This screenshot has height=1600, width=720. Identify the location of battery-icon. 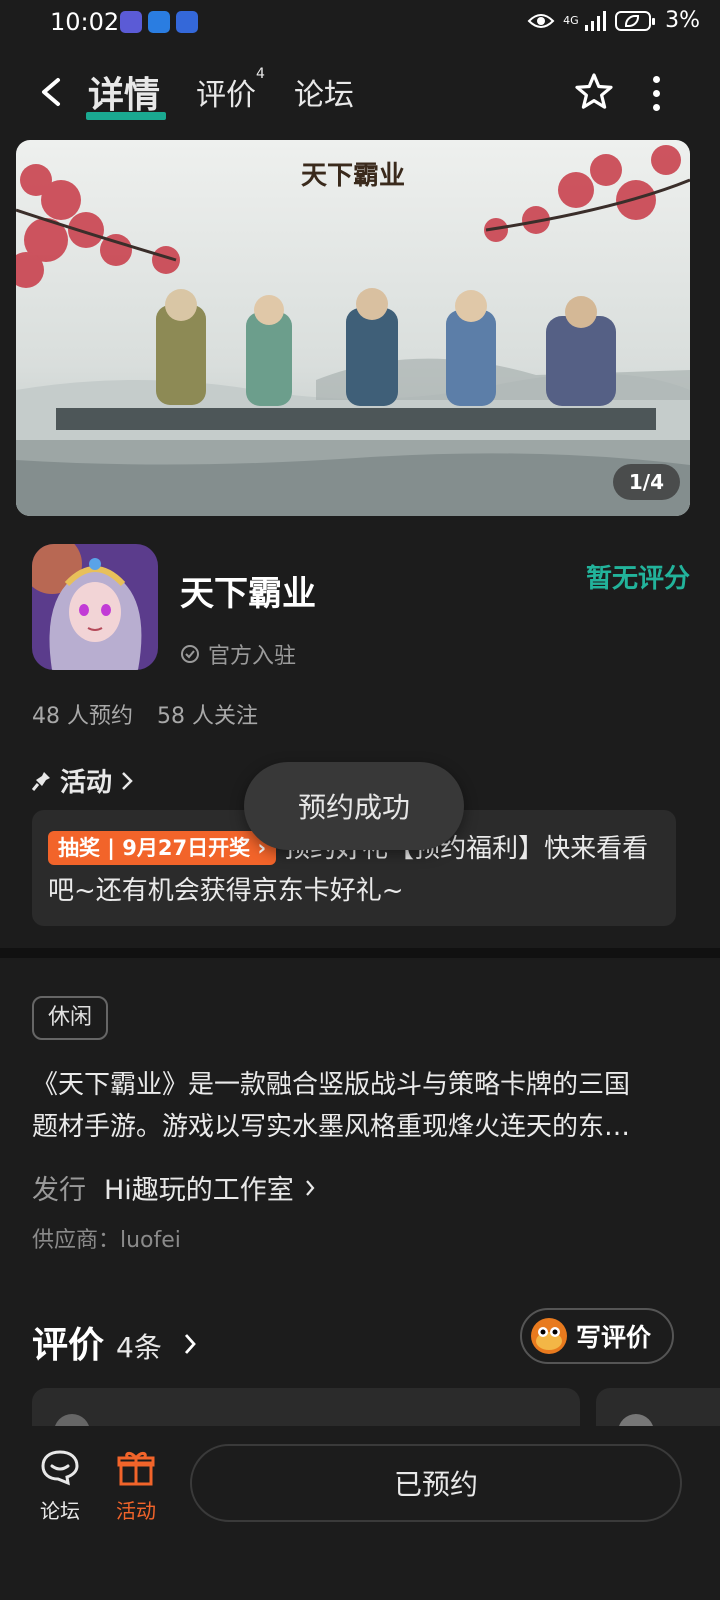
(635, 20).